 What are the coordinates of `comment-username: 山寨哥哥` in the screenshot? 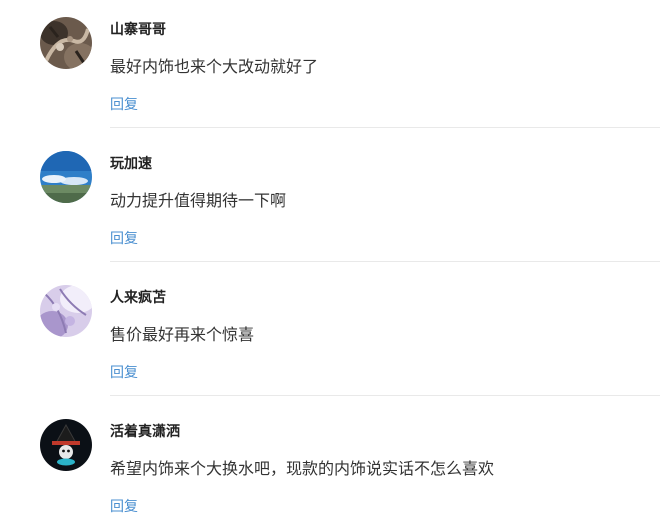 It's located at (138, 30).